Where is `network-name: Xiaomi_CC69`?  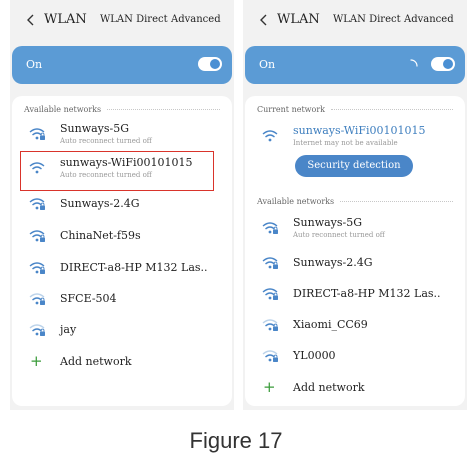 network-name: Xiaomi_CC69 is located at coordinates (330, 324).